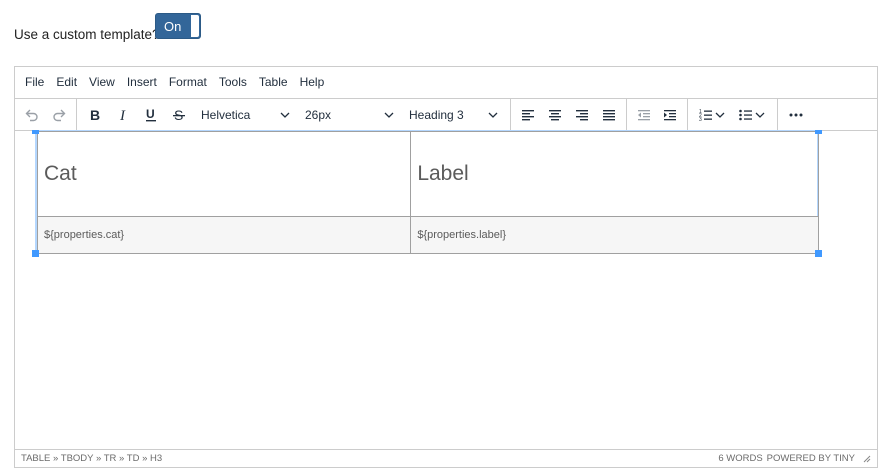 The width and height of the screenshot is (884, 474). Describe the element at coordinates (867, 459) in the screenshot. I see `resize-grip-icon` at that location.